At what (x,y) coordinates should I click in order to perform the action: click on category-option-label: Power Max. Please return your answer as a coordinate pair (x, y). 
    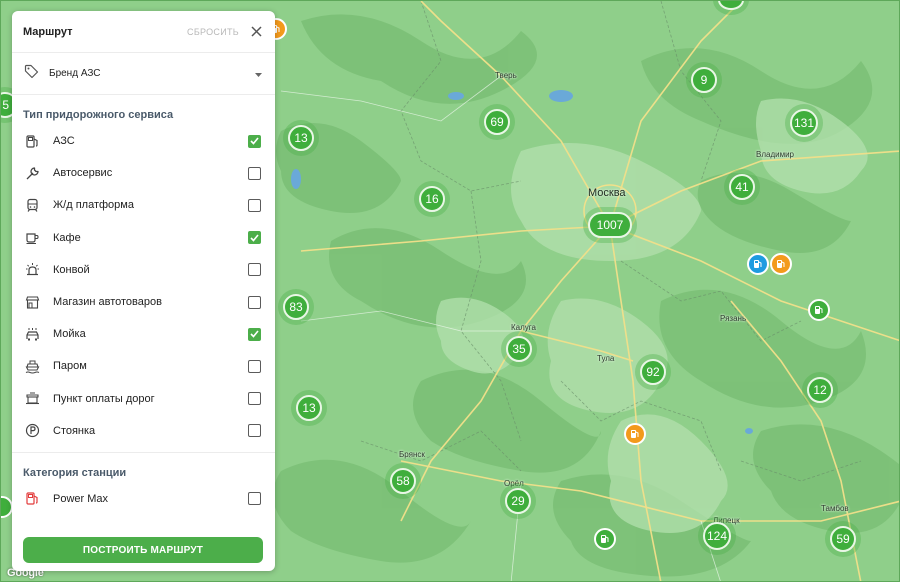
    Looking at the image, I should click on (81, 498).